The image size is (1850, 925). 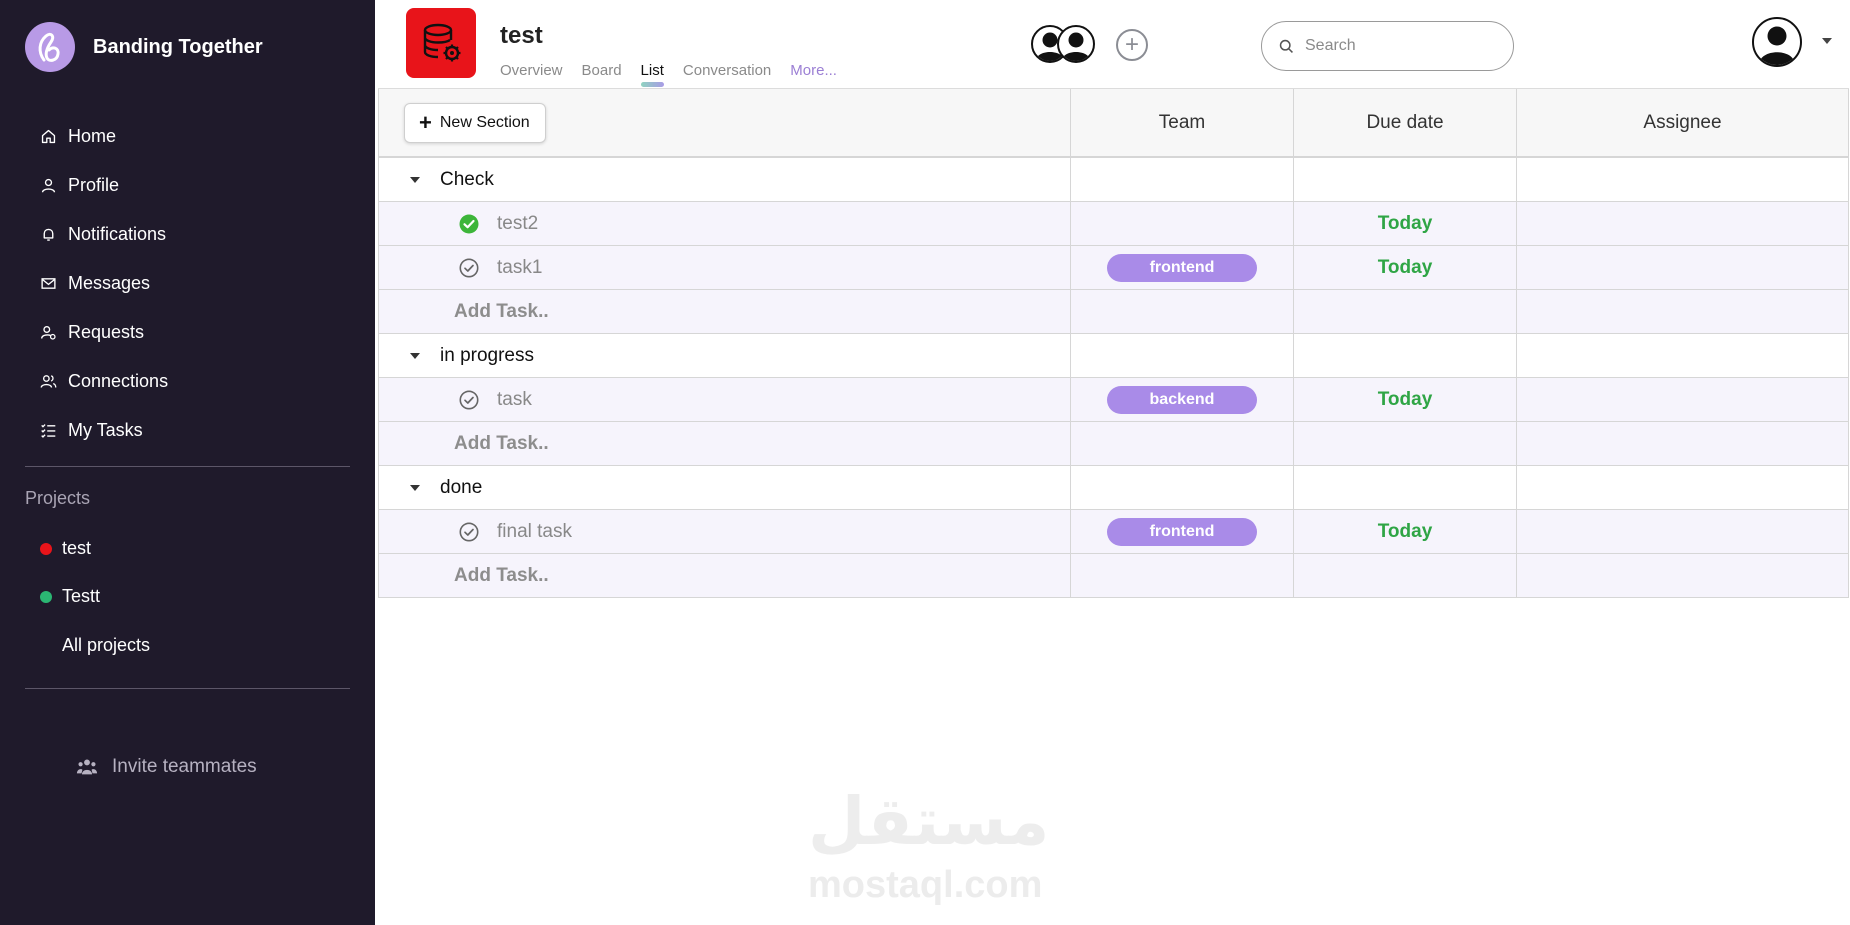 What do you see at coordinates (104, 381) in the screenshot?
I see `sidebar-item-connections: Connections` at bounding box center [104, 381].